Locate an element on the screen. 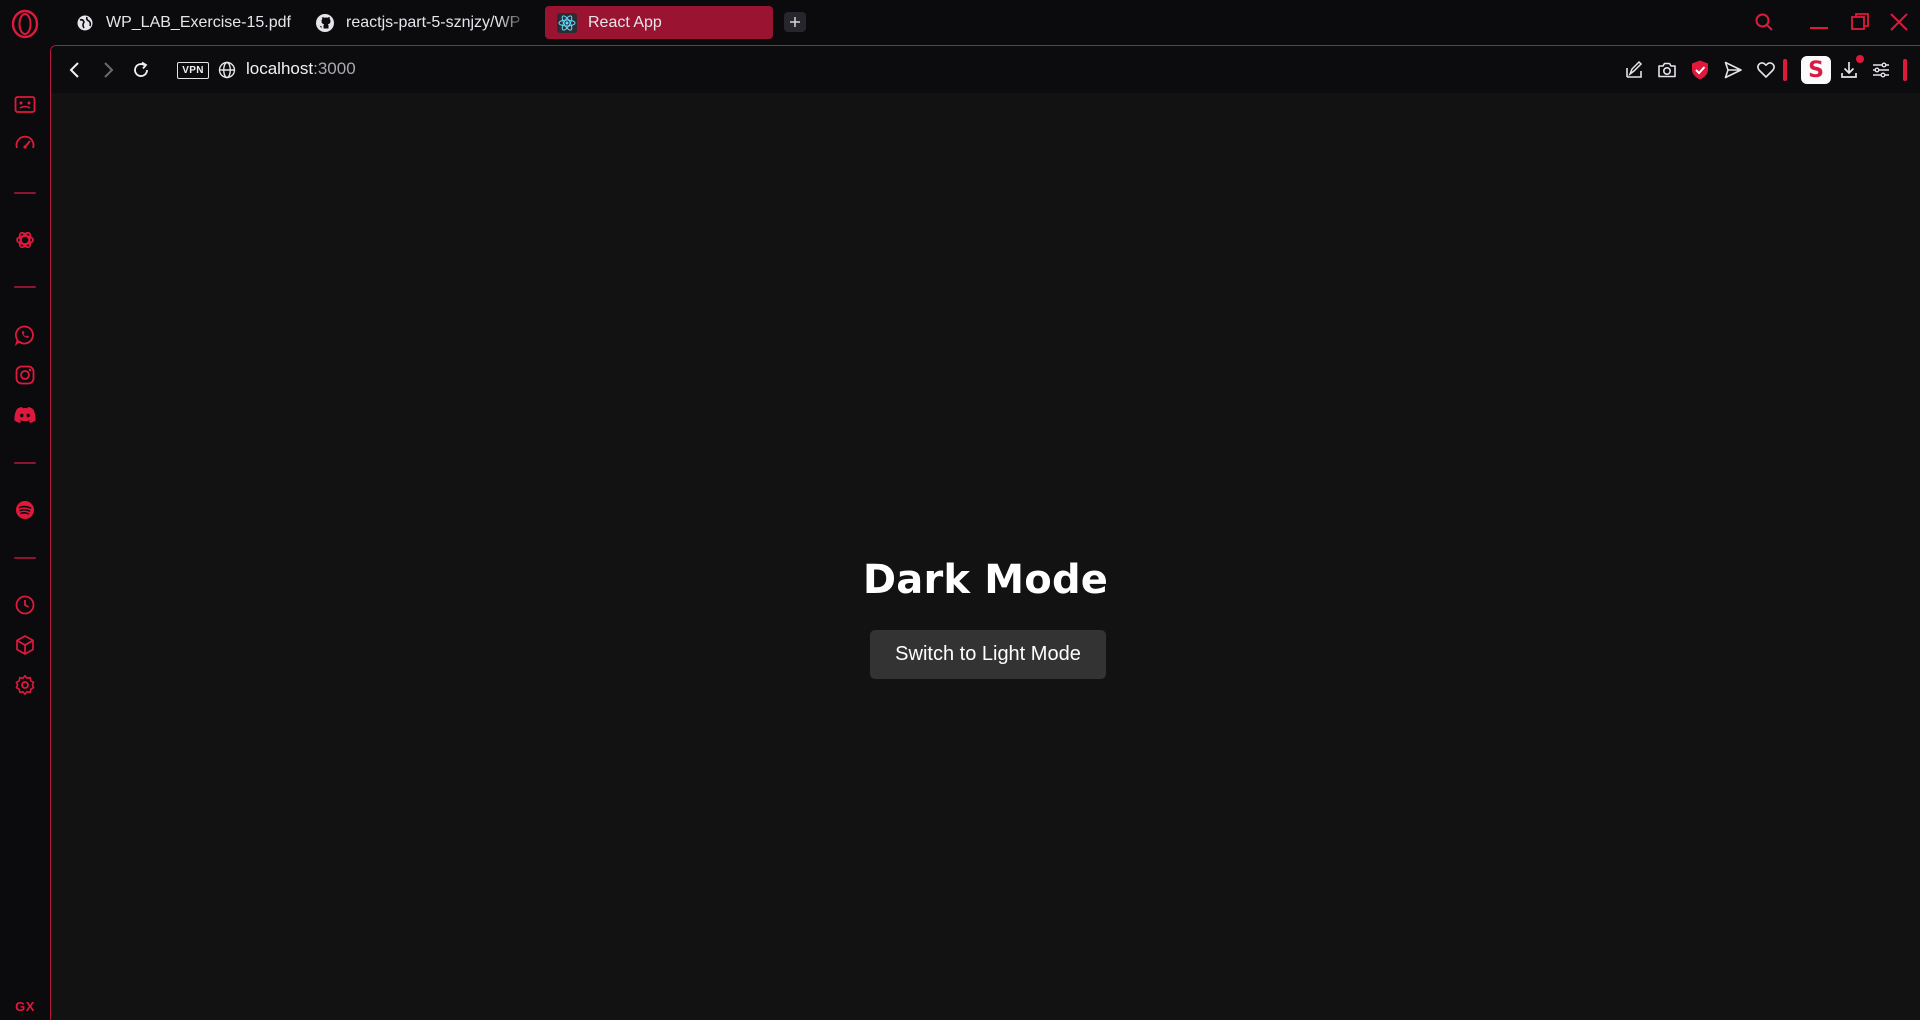 The image size is (1920, 1020). close-icon is located at coordinates (1899, 22).